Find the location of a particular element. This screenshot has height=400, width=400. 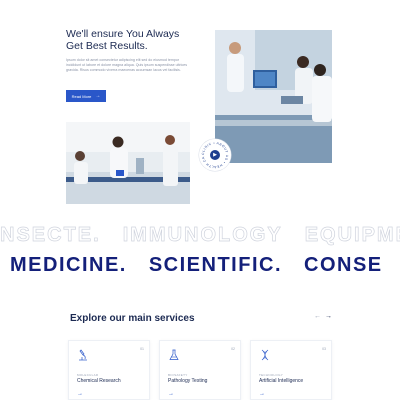

play-icon: ▶ is located at coordinates (215, 155).